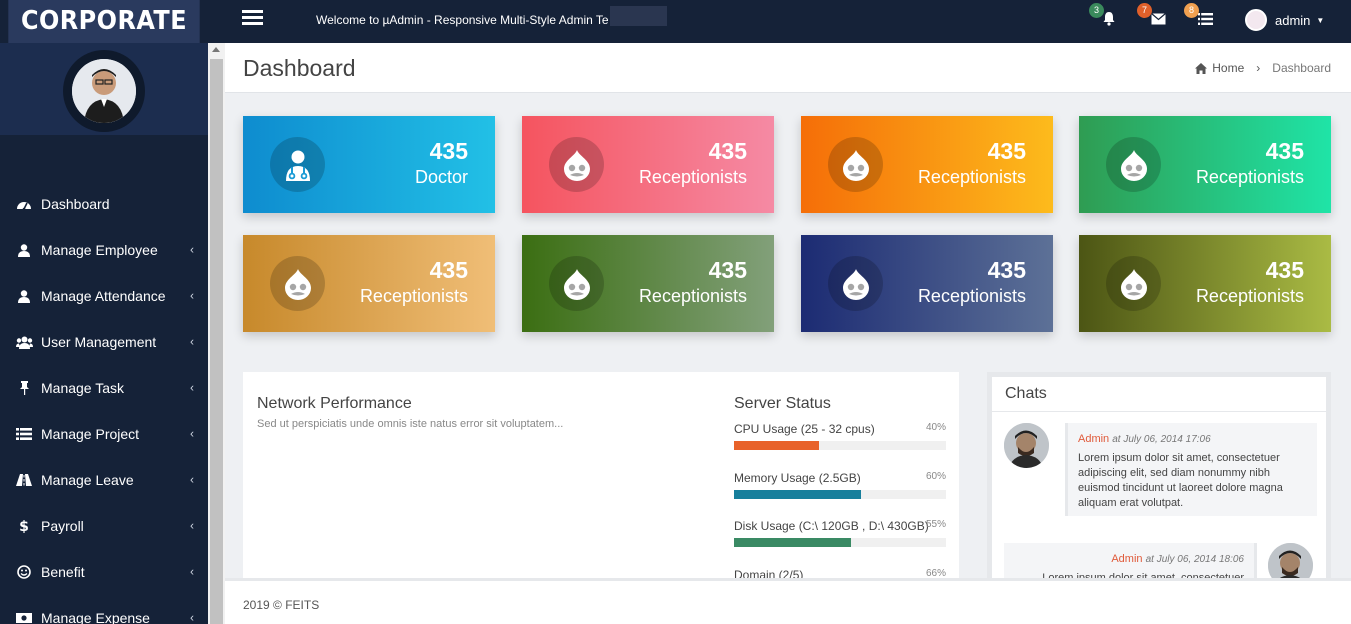 This screenshot has width=1351, height=624. Describe the element at coordinates (1109, 21) in the screenshot. I see `notifications-button` at that location.